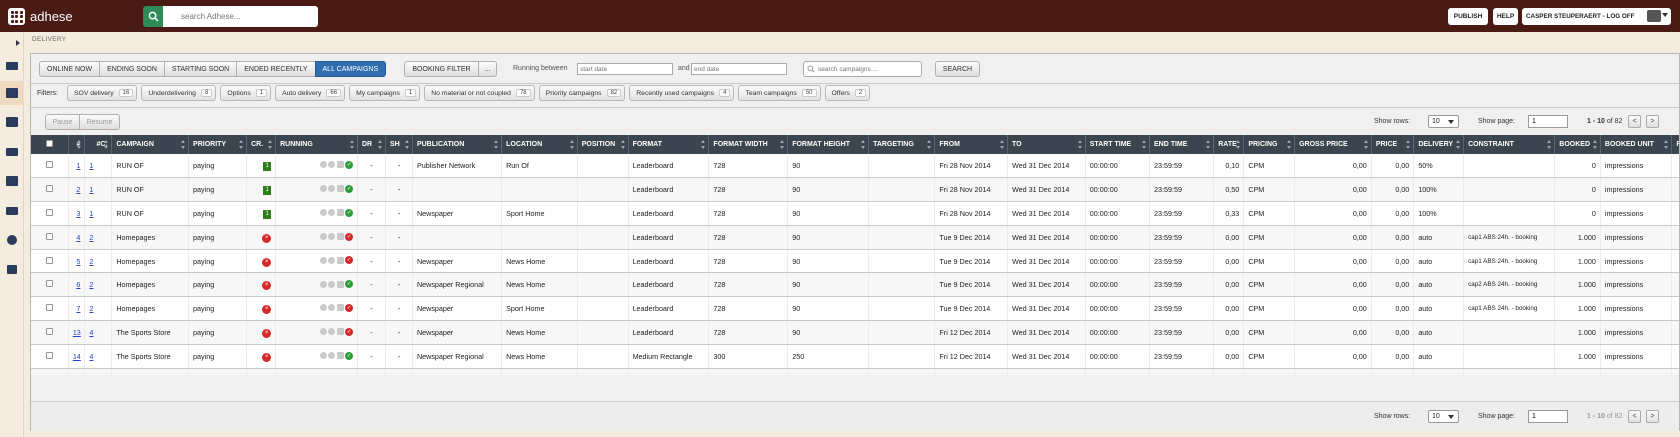 The width and height of the screenshot is (1680, 437). I want to click on logo: adhese, so click(40, 16).